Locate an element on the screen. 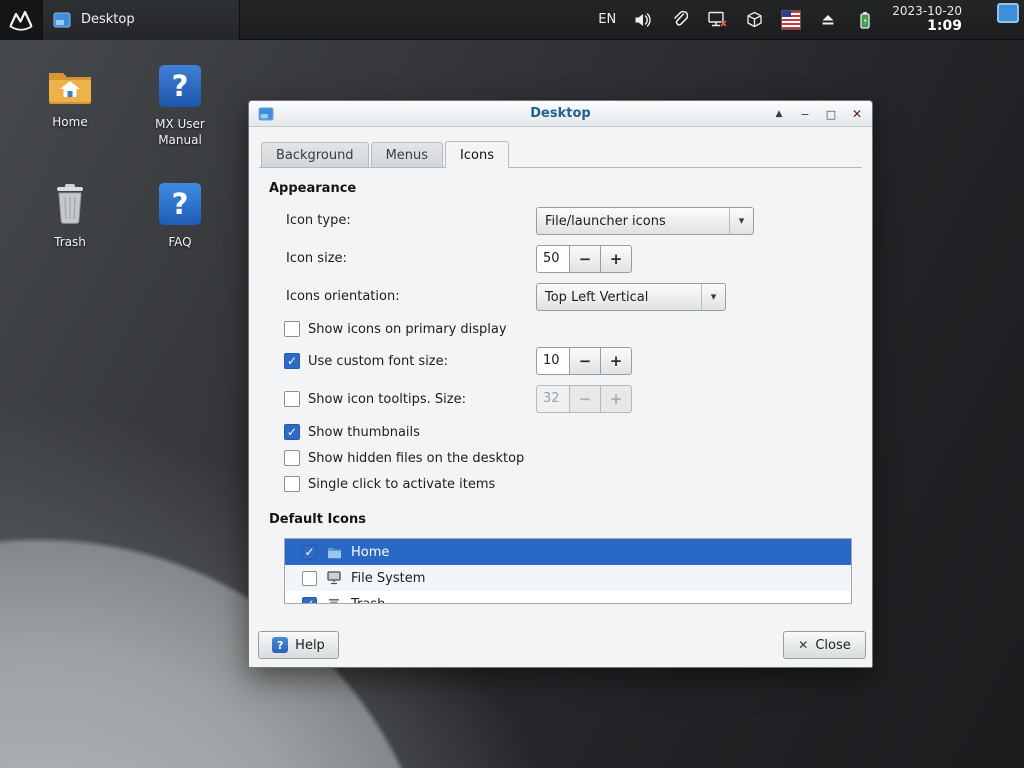  mx-logo-icon is located at coordinates (21, 20).